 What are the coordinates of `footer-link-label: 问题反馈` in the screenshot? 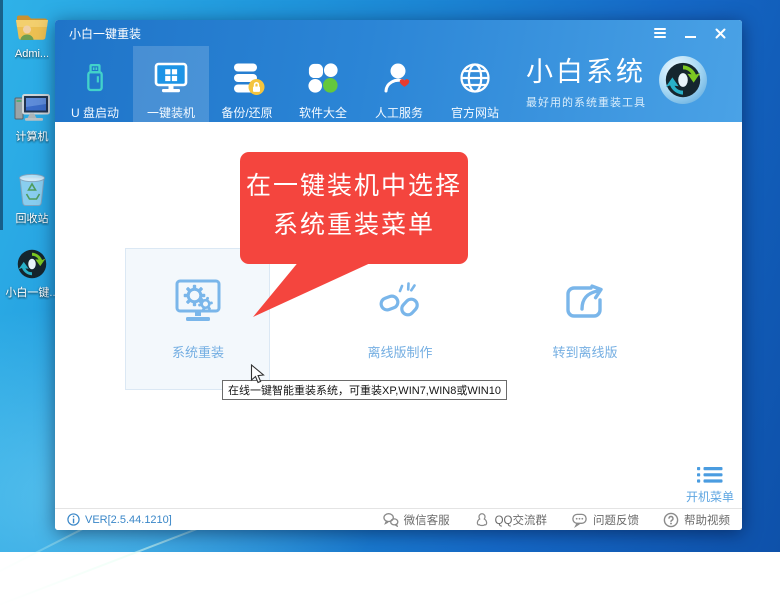 It's located at (616, 520).